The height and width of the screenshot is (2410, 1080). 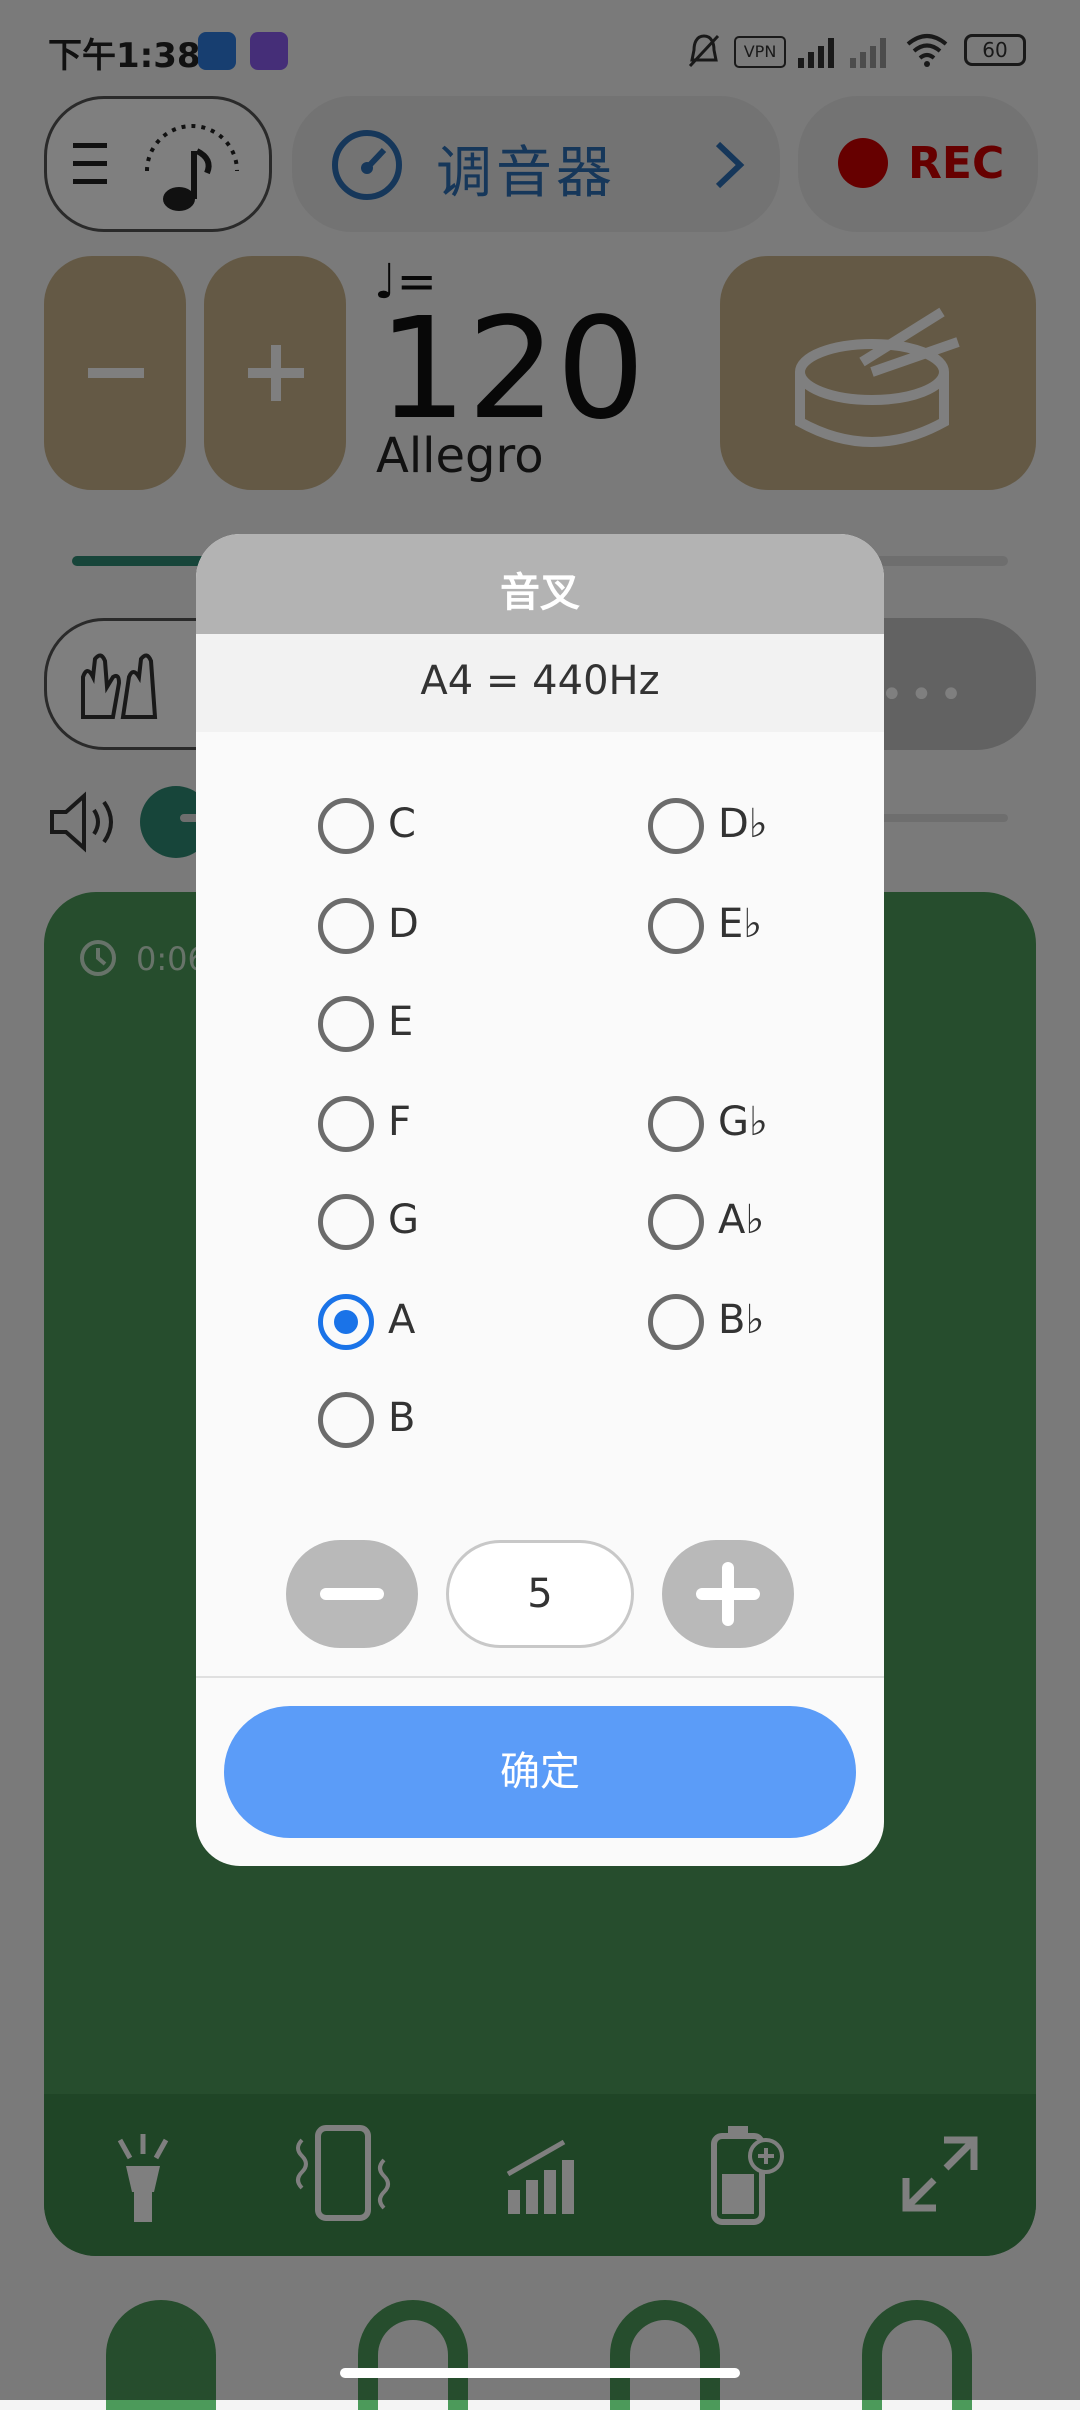 What do you see at coordinates (403, 1220) in the screenshot?
I see `note-label: G` at bounding box center [403, 1220].